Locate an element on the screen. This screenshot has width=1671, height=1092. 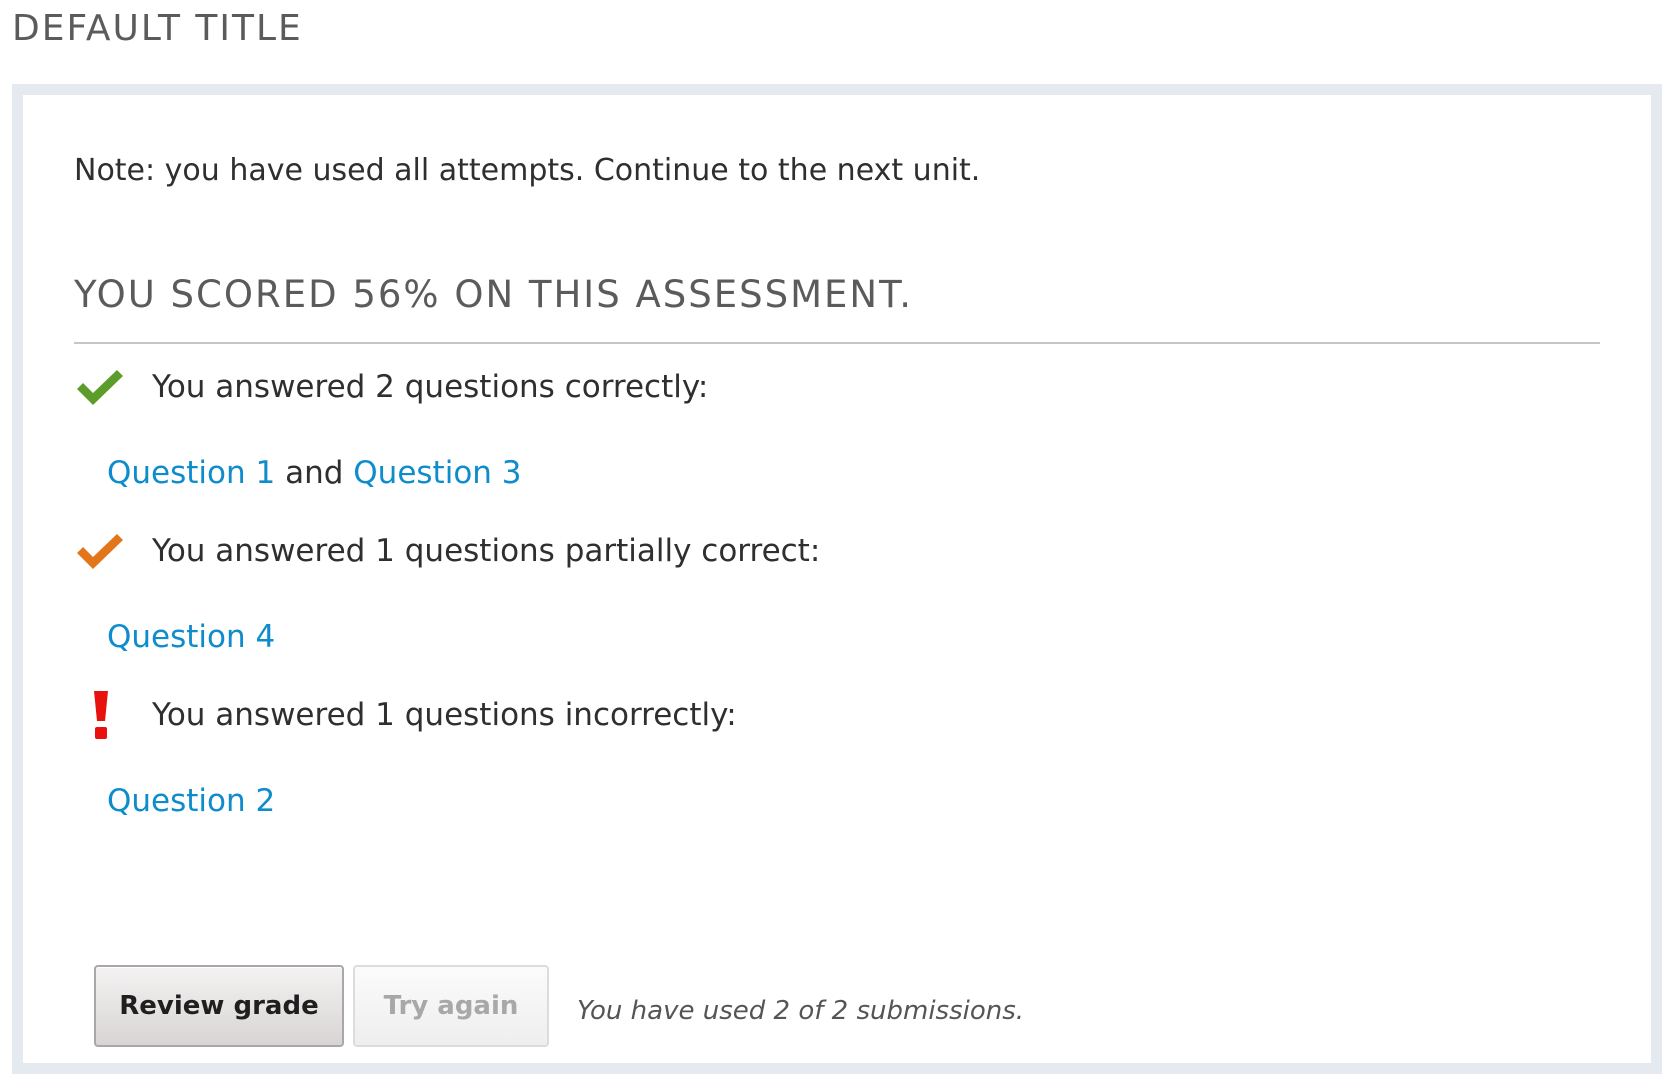
question-link: Question 4 is located at coordinates (191, 637).